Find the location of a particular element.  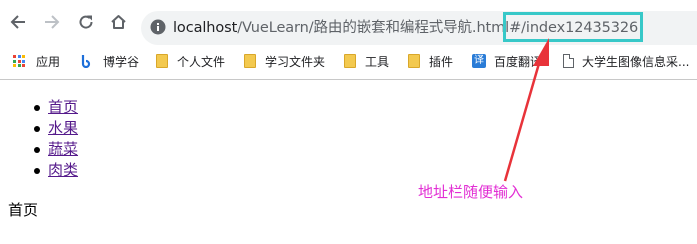

bookmark-label: 工具 is located at coordinates (377, 61).